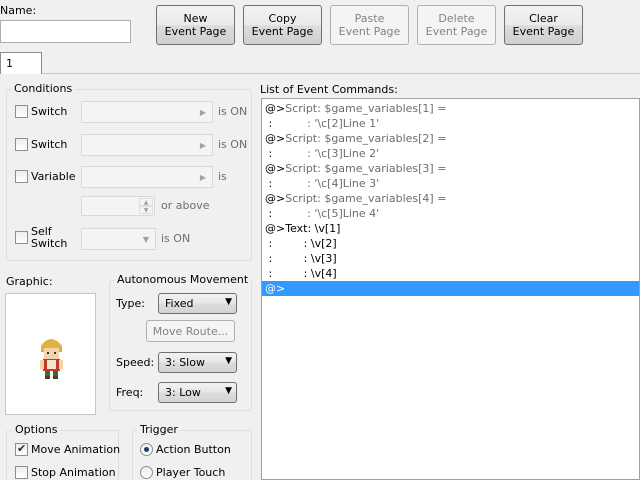  I want to click on clear-event-page-label-2: Event Page, so click(543, 31).